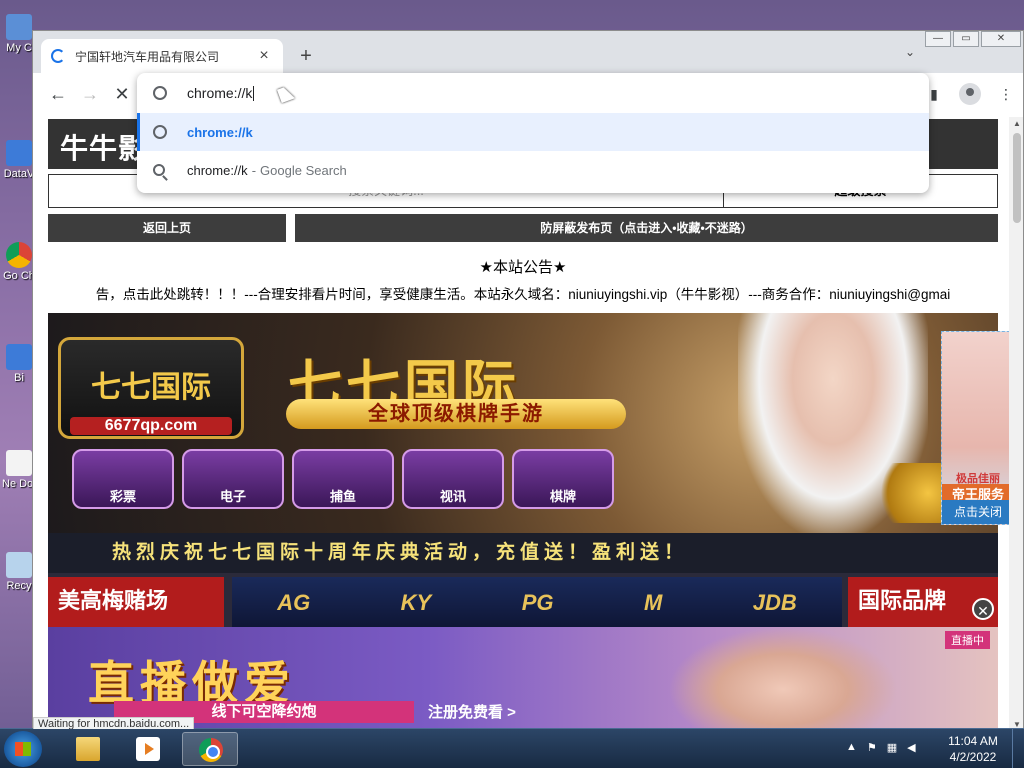 This screenshot has height=768, width=1024. I want to click on desktop-icon-label: DataV, so click(19, 174).